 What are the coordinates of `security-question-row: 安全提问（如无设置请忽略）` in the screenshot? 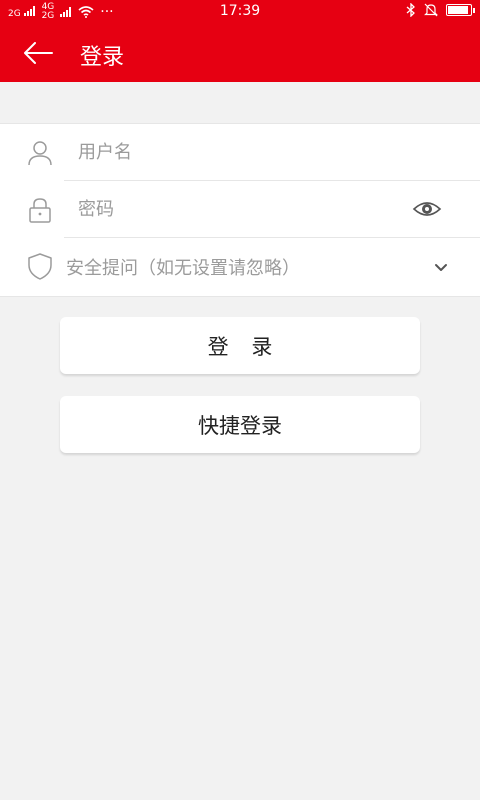 It's located at (240, 268).